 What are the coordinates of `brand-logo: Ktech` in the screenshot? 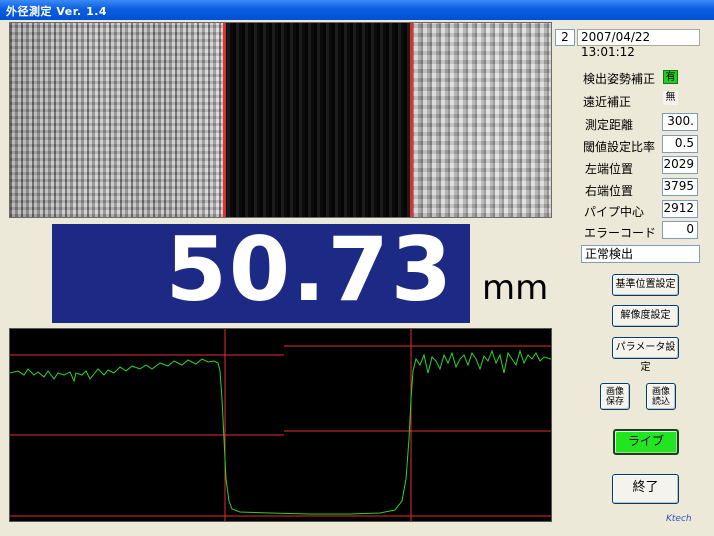 It's located at (679, 519).